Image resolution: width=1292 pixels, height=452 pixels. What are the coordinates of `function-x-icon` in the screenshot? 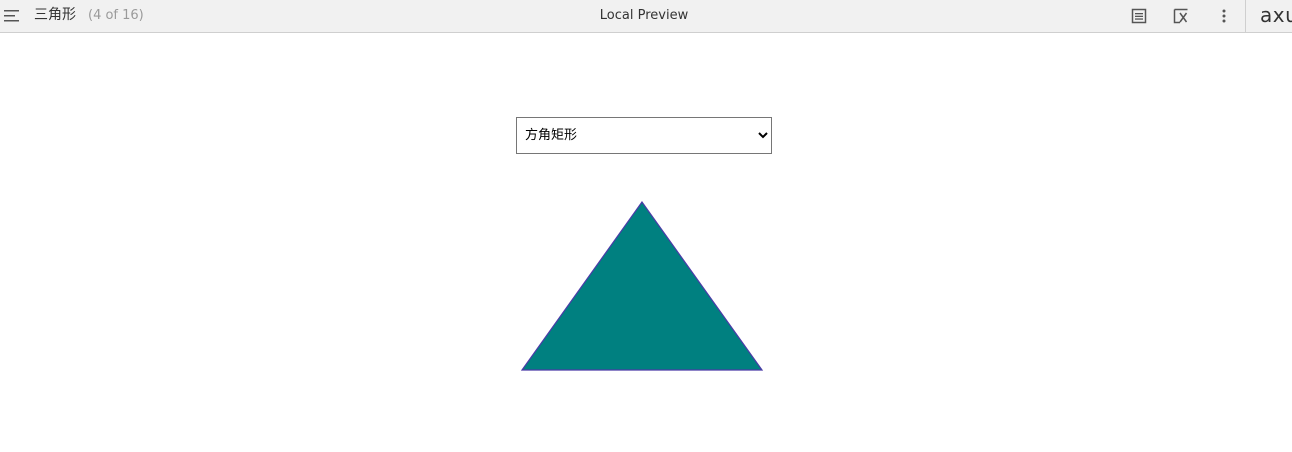 It's located at (1180, 16).